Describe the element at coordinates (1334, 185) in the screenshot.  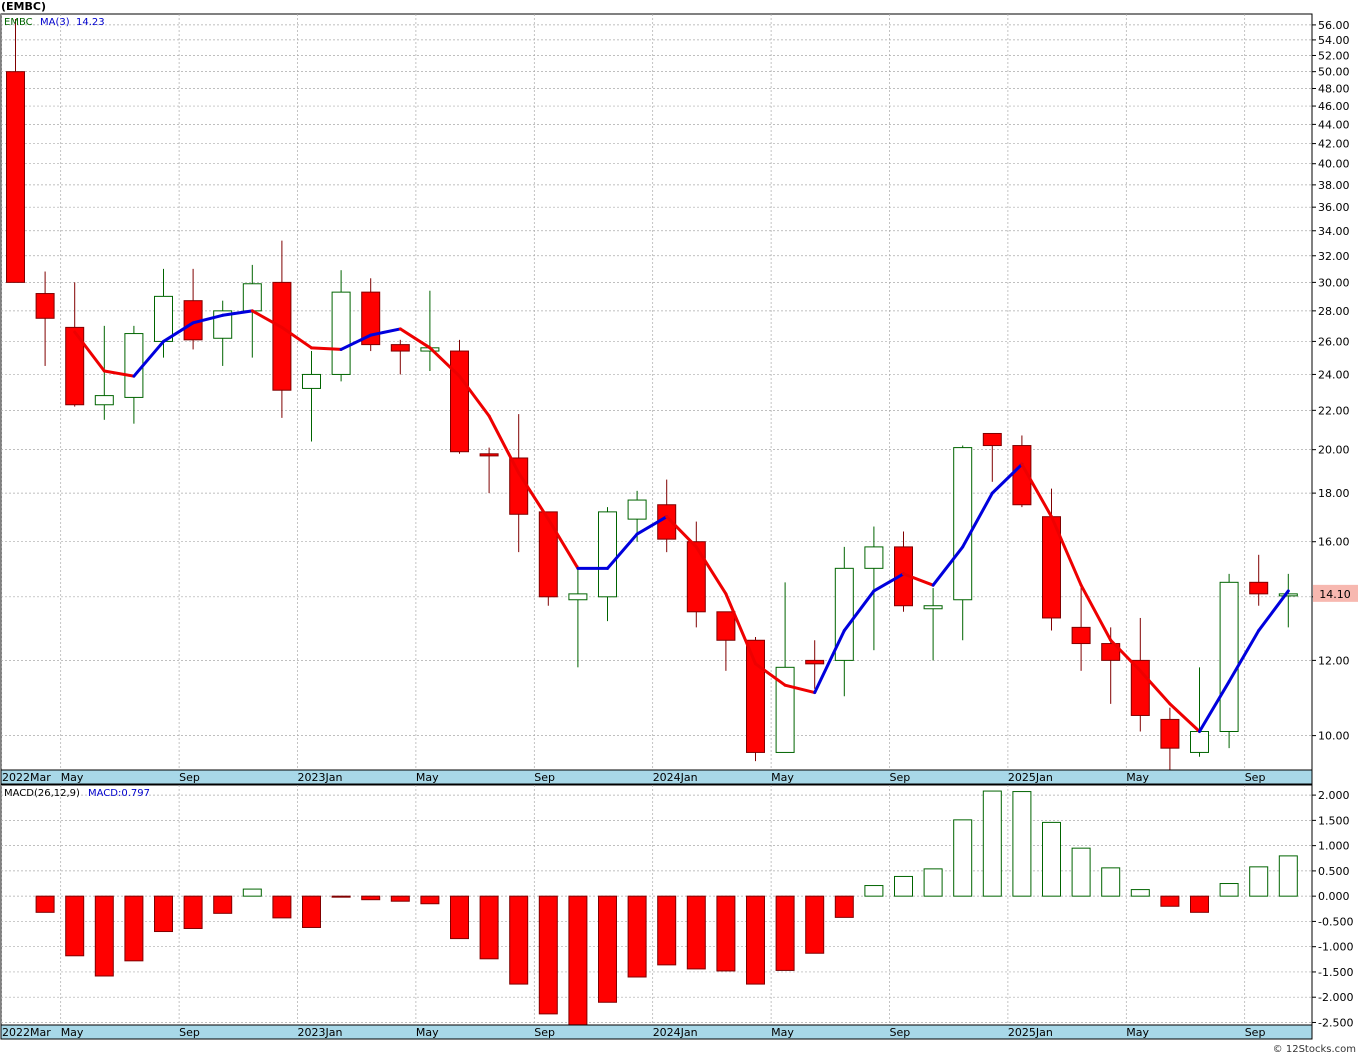
I see `price-y-tick-label: 38.00` at that location.